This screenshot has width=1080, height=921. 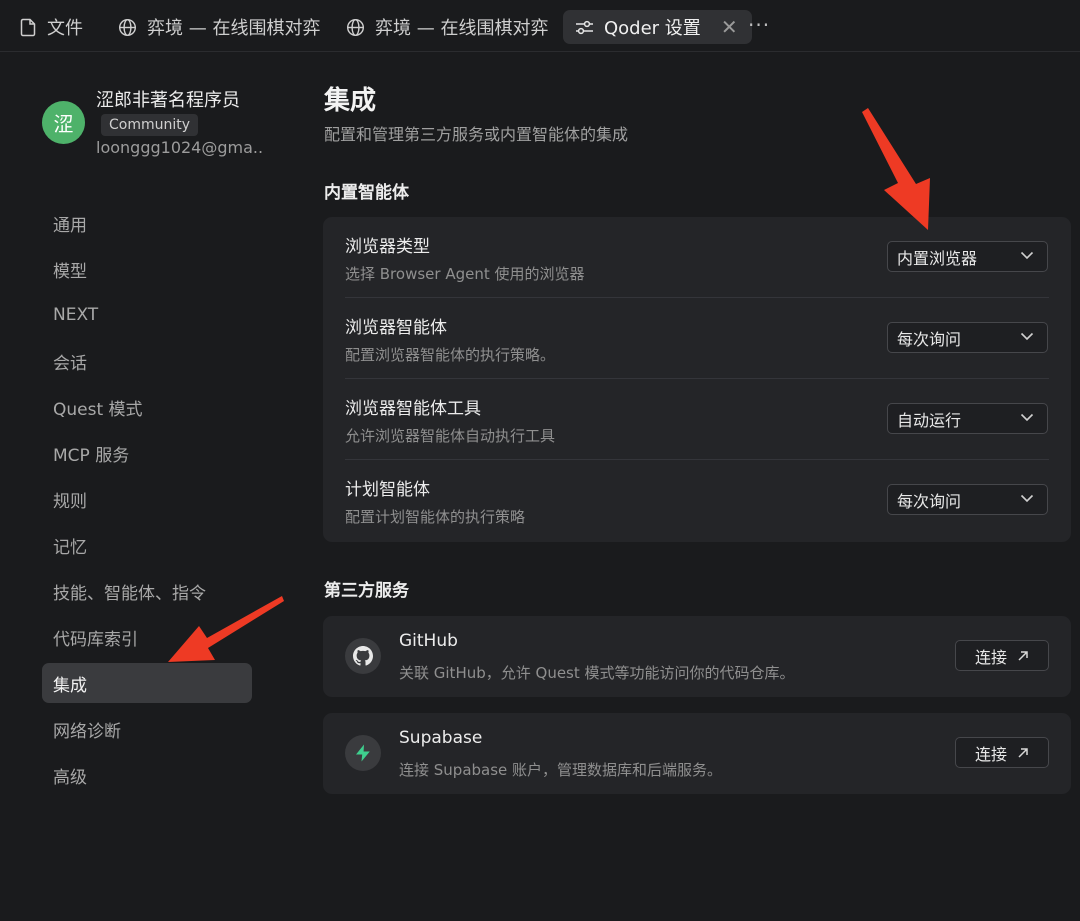 What do you see at coordinates (413, 409) in the screenshot?
I see `setting-title: 浏览器智能体工具` at bounding box center [413, 409].